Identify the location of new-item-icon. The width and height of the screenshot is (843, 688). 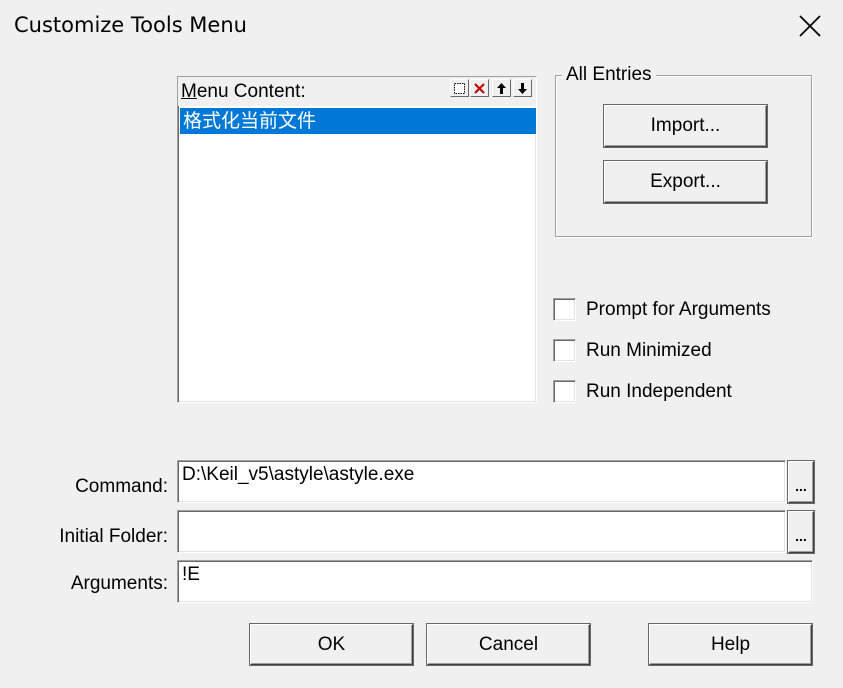
(459, 88).